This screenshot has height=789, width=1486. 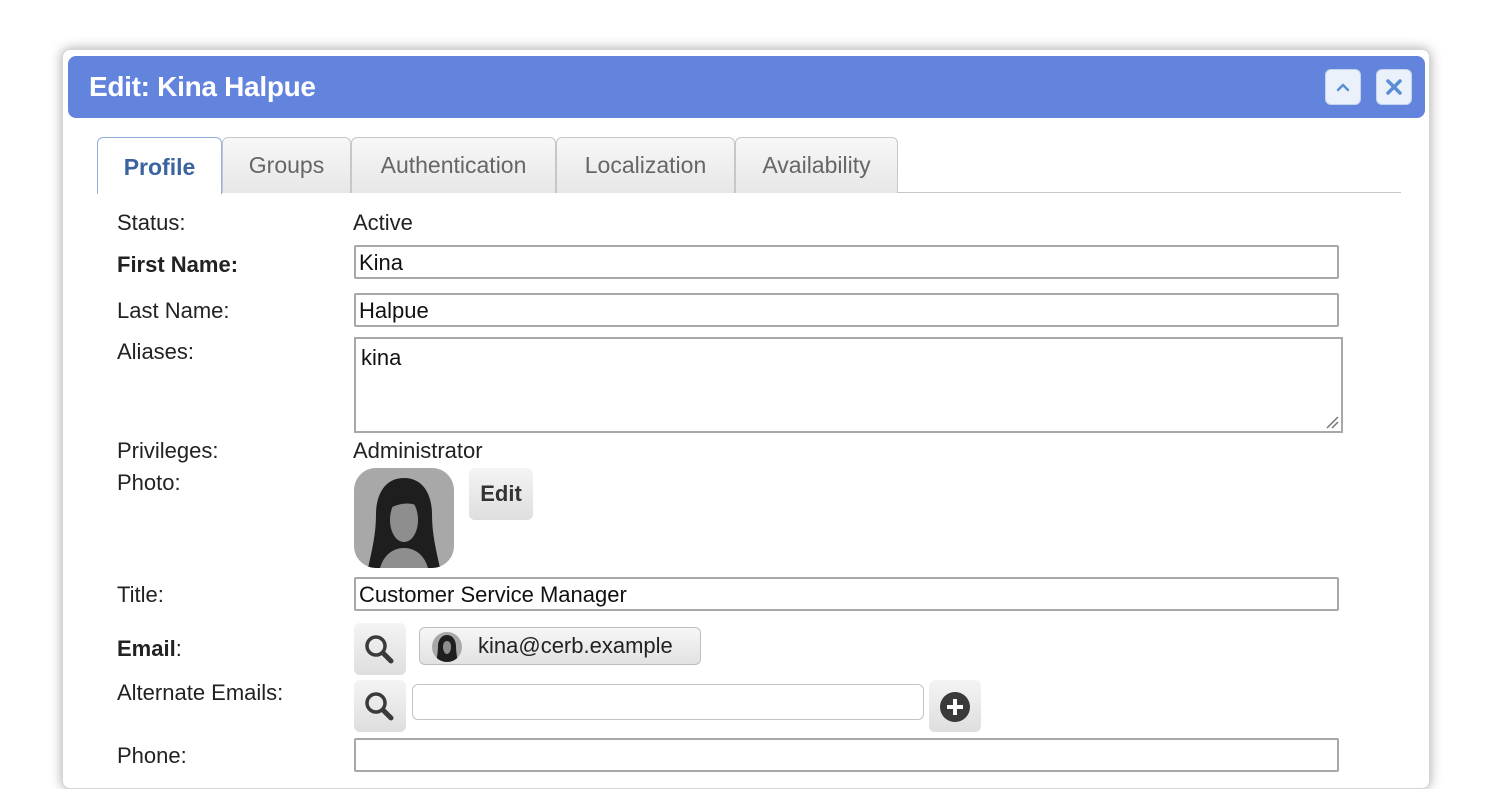 I want to click on phone-input, so click(x=846, y=755).